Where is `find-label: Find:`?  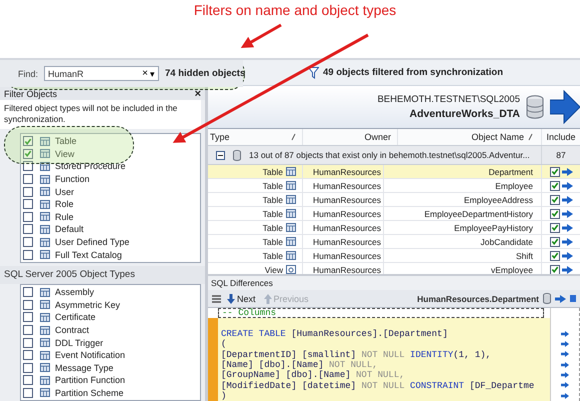
find-label: Find: is located at coordinates (28, 73).